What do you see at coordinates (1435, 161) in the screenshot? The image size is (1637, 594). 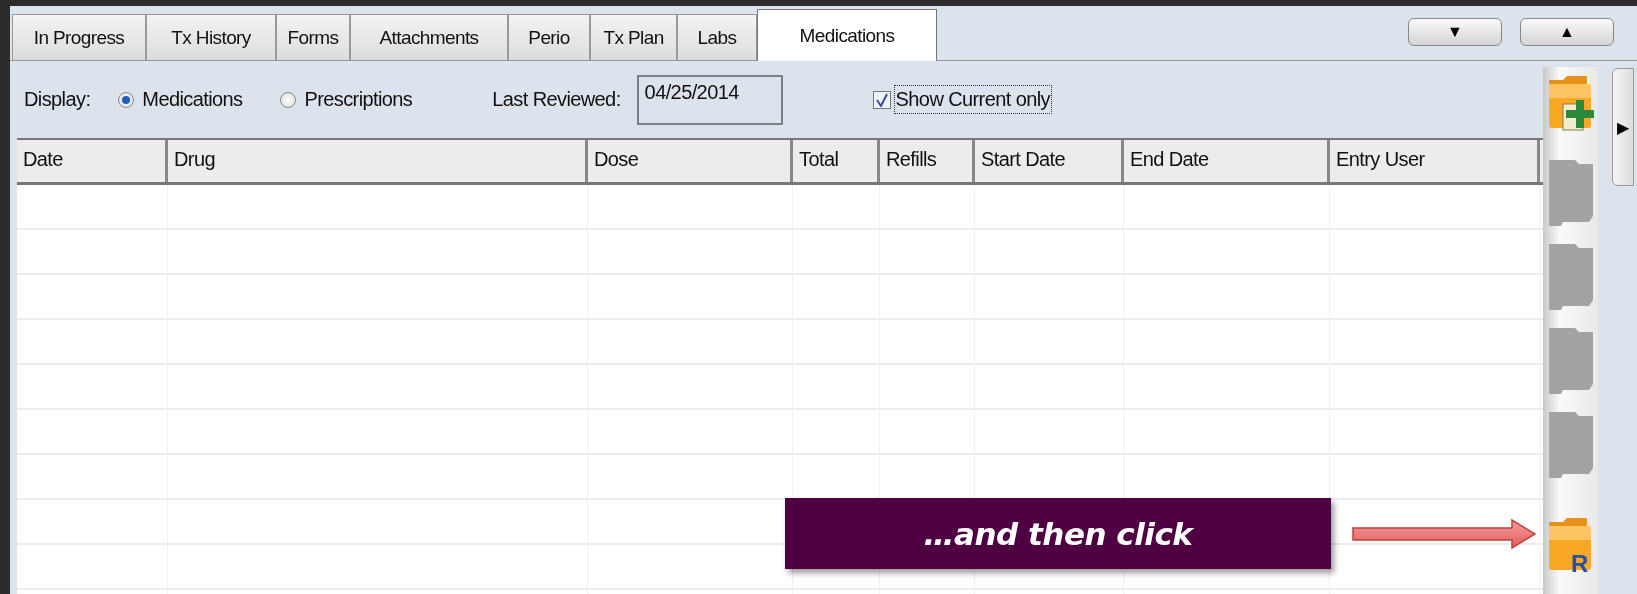 I see `column-header: Entry User` at bounding box center [1435, 161].